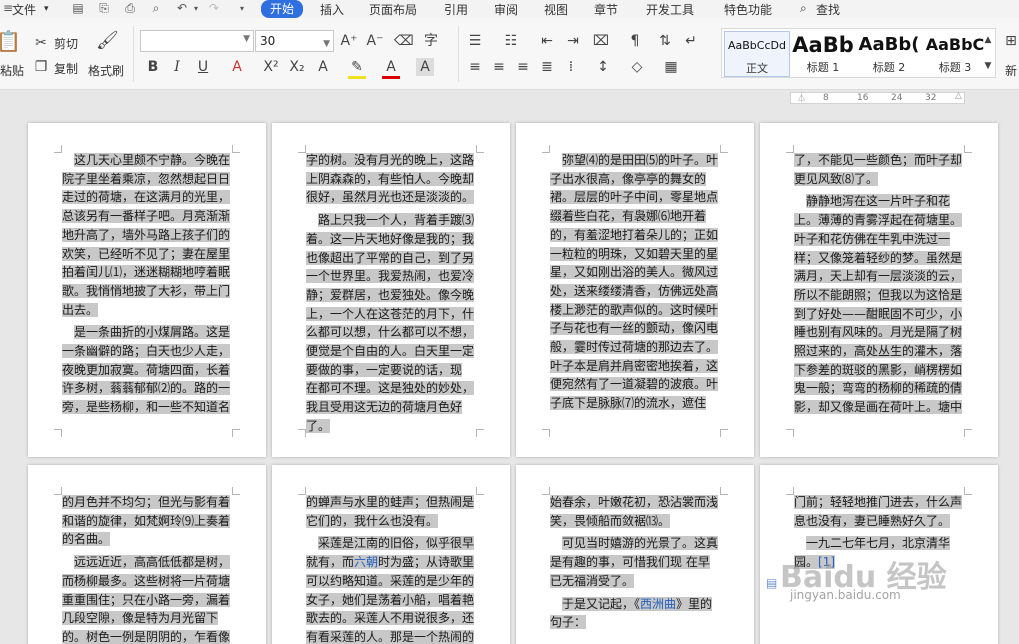  I want to click on line-spacing-icon: ↕, so click(603, 67).